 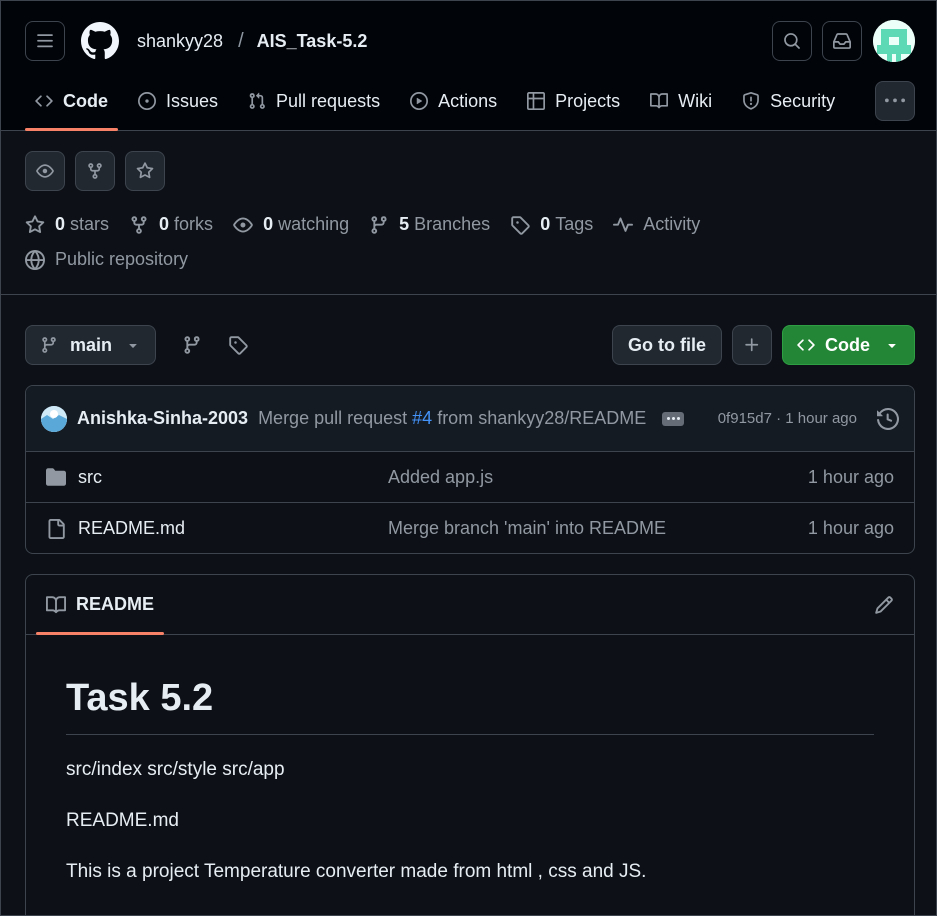 I want to click on inbox-button, so click(x=842, y=41).